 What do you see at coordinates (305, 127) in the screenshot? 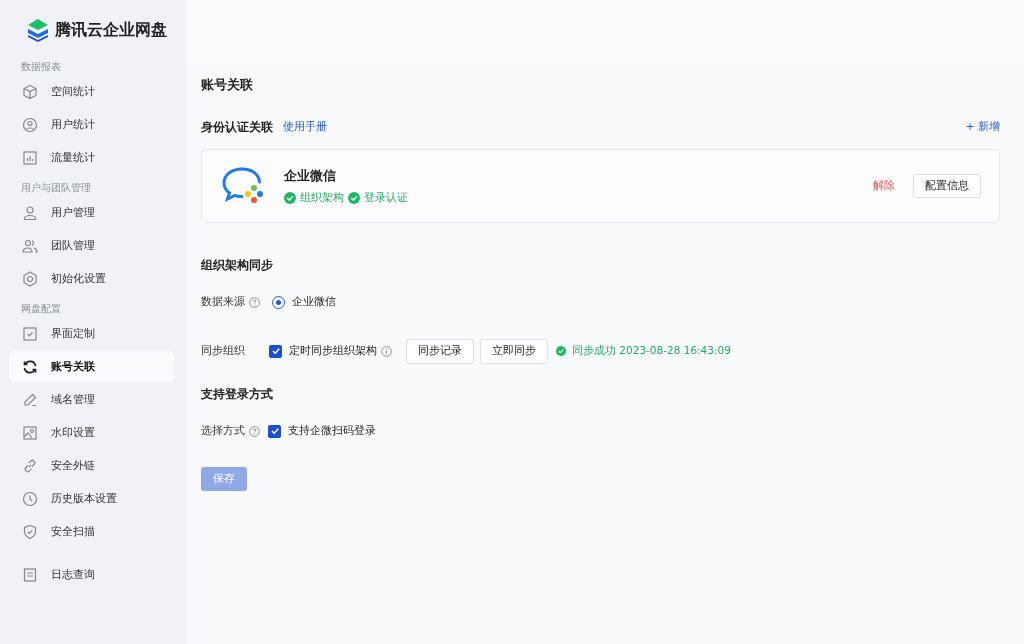
I see `user-manual-link: 使用手册` at bounding box center [305, 127].